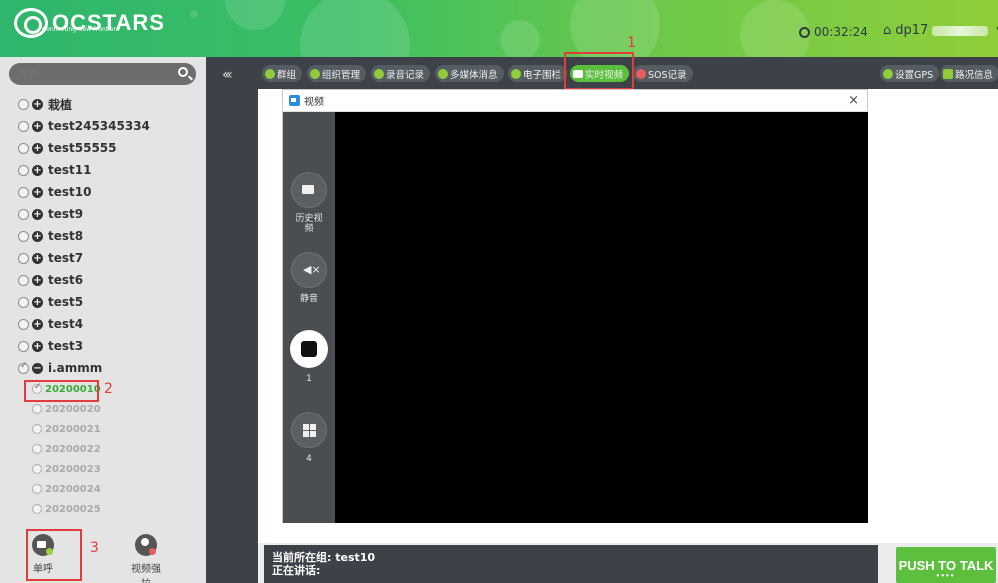 This screenshot has height=583, width=998. I want to click on member-item: 20200023, so click(103, 469).